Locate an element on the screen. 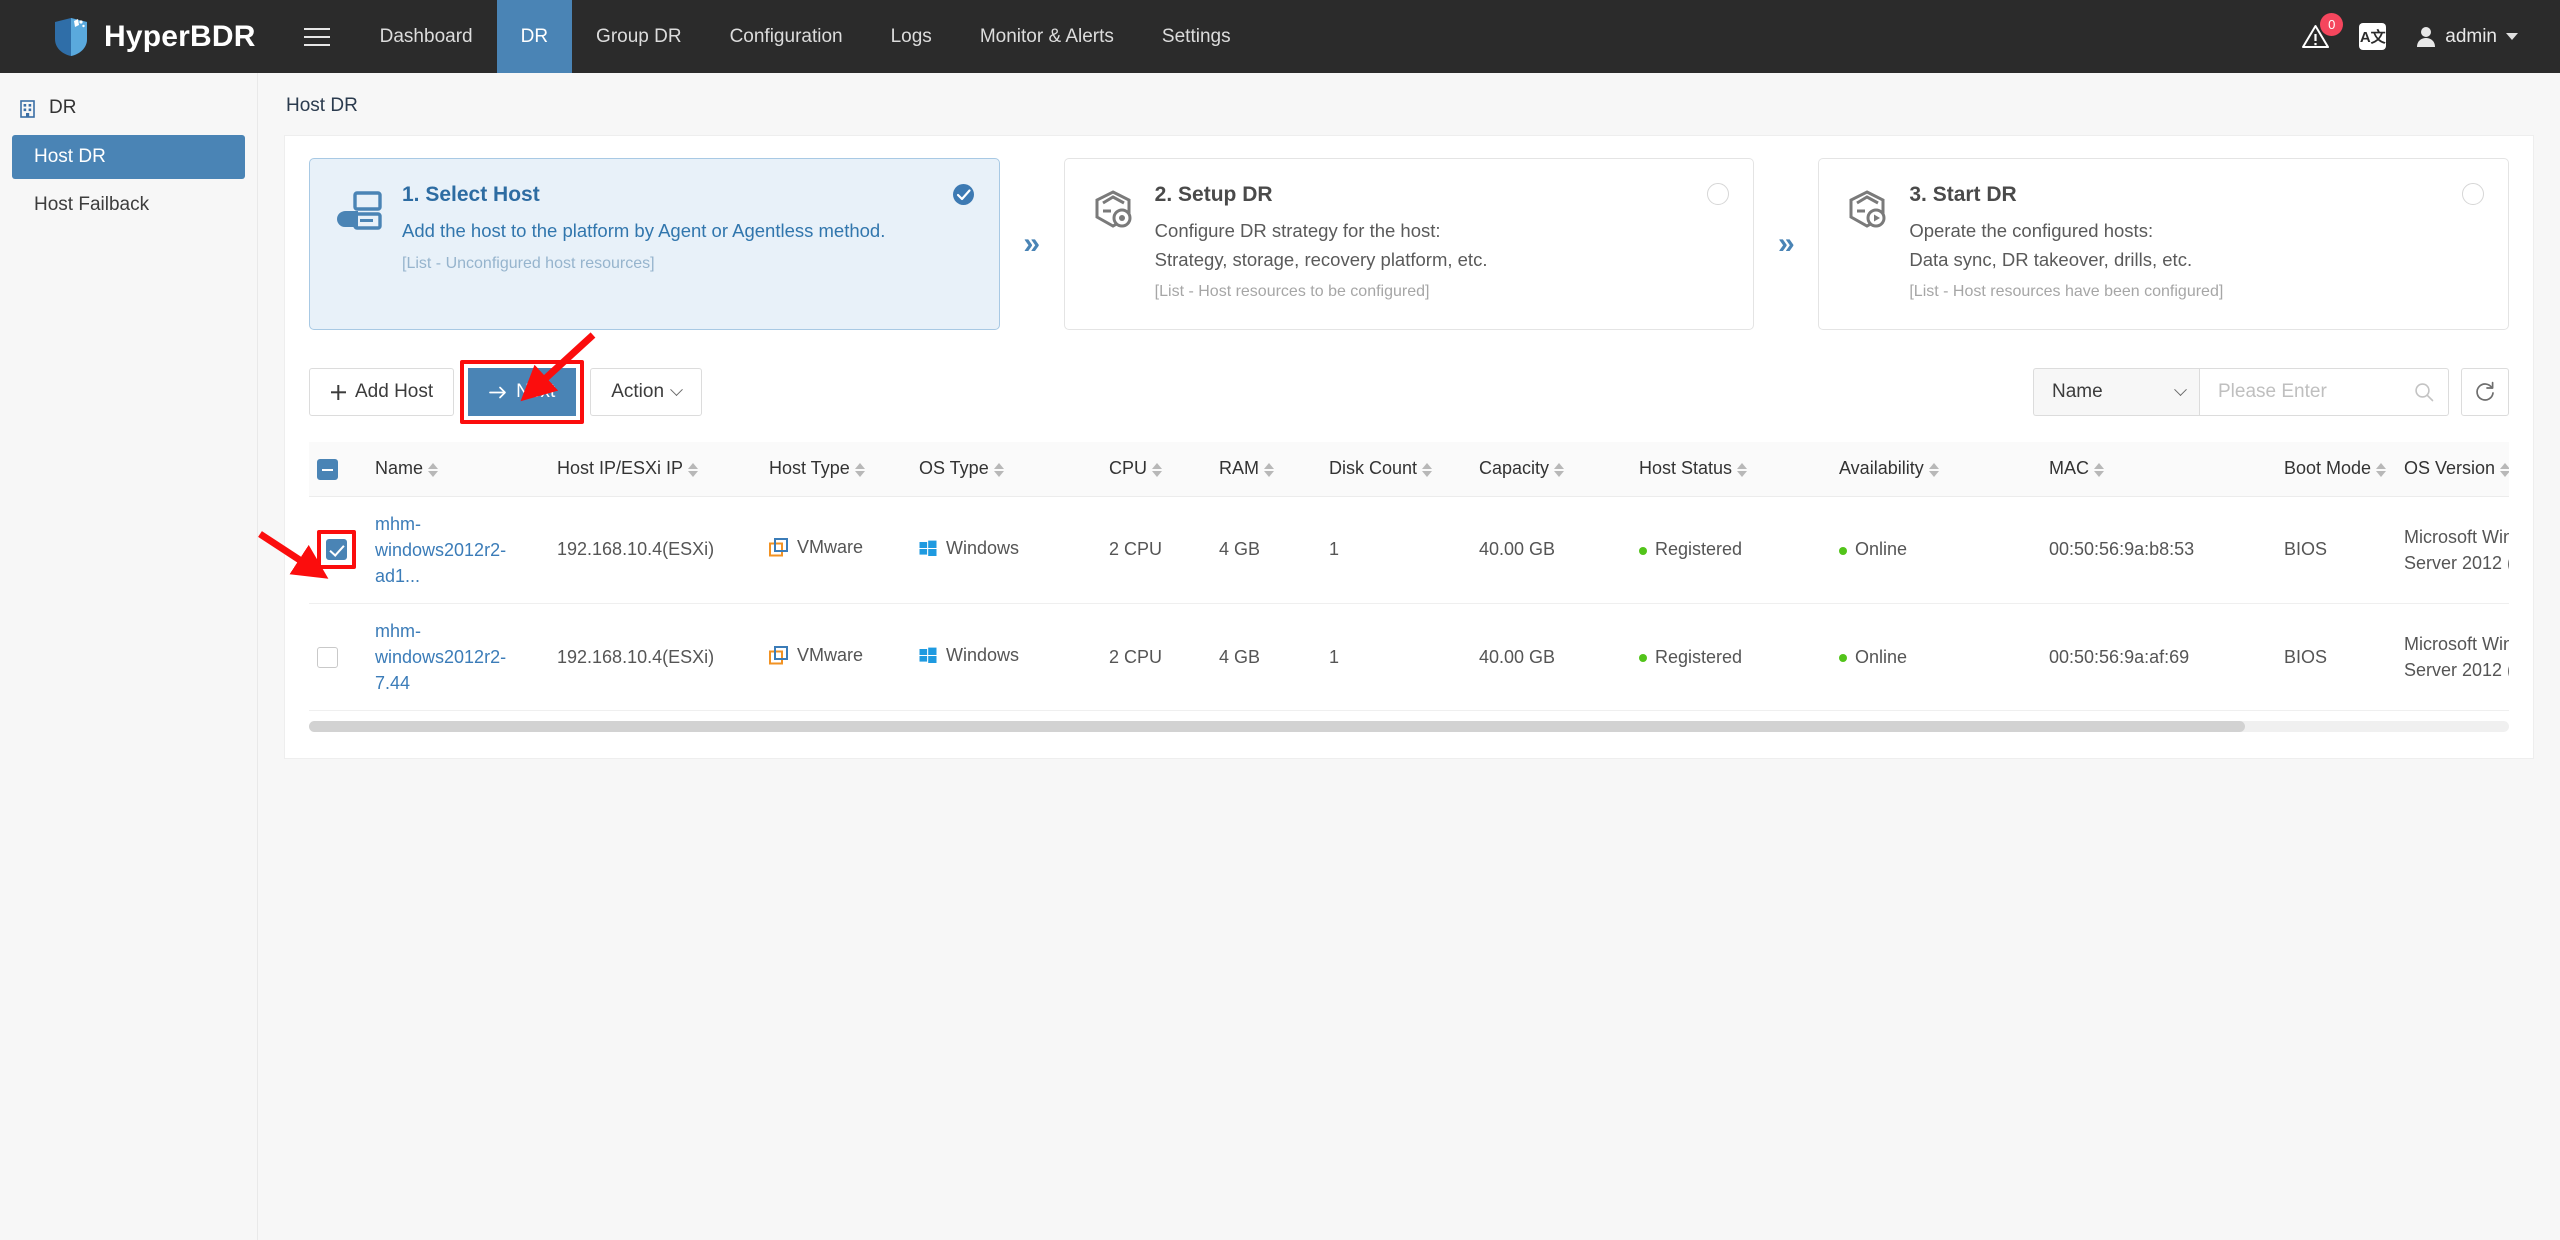 Image resolution: width=2560 pixels, height=1240 pixels. cell-os-version: Microsoft Windows Server 2012 (64-bit) is located at coordinates (2452, 550).